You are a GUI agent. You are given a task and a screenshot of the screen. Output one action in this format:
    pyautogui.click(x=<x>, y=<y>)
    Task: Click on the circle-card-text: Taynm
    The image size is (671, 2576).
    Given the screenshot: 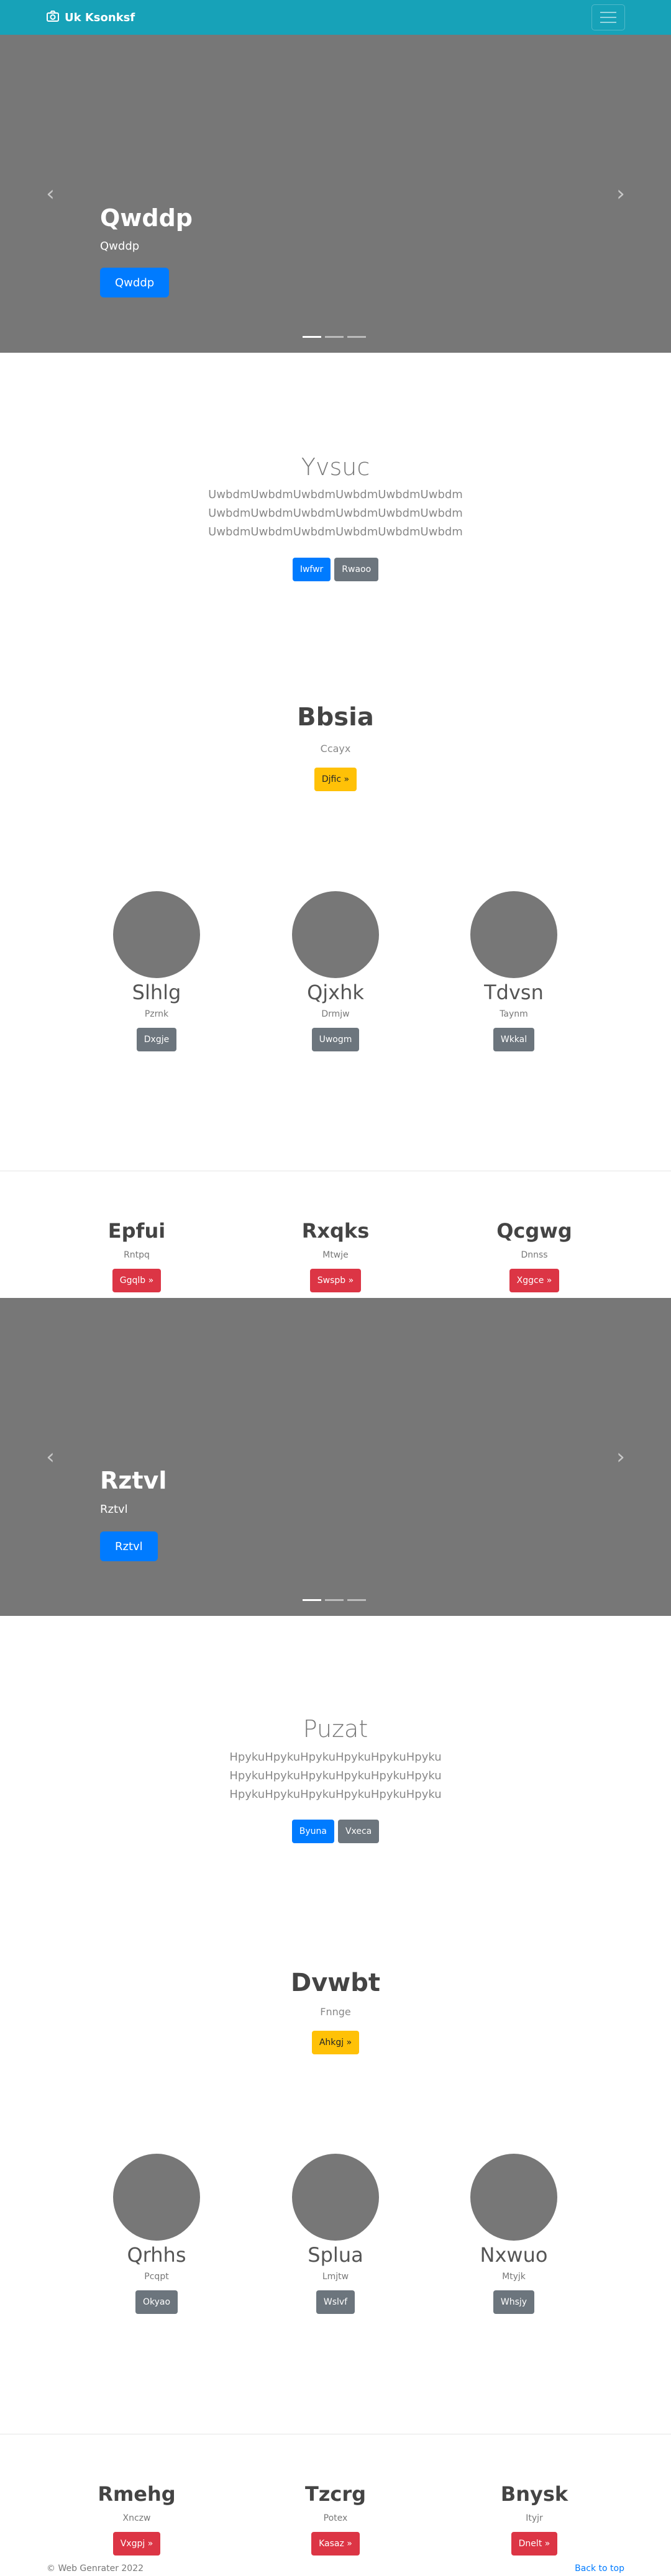 What is the action you would take?
    pyautogui.click(x=514, y=1014)
    